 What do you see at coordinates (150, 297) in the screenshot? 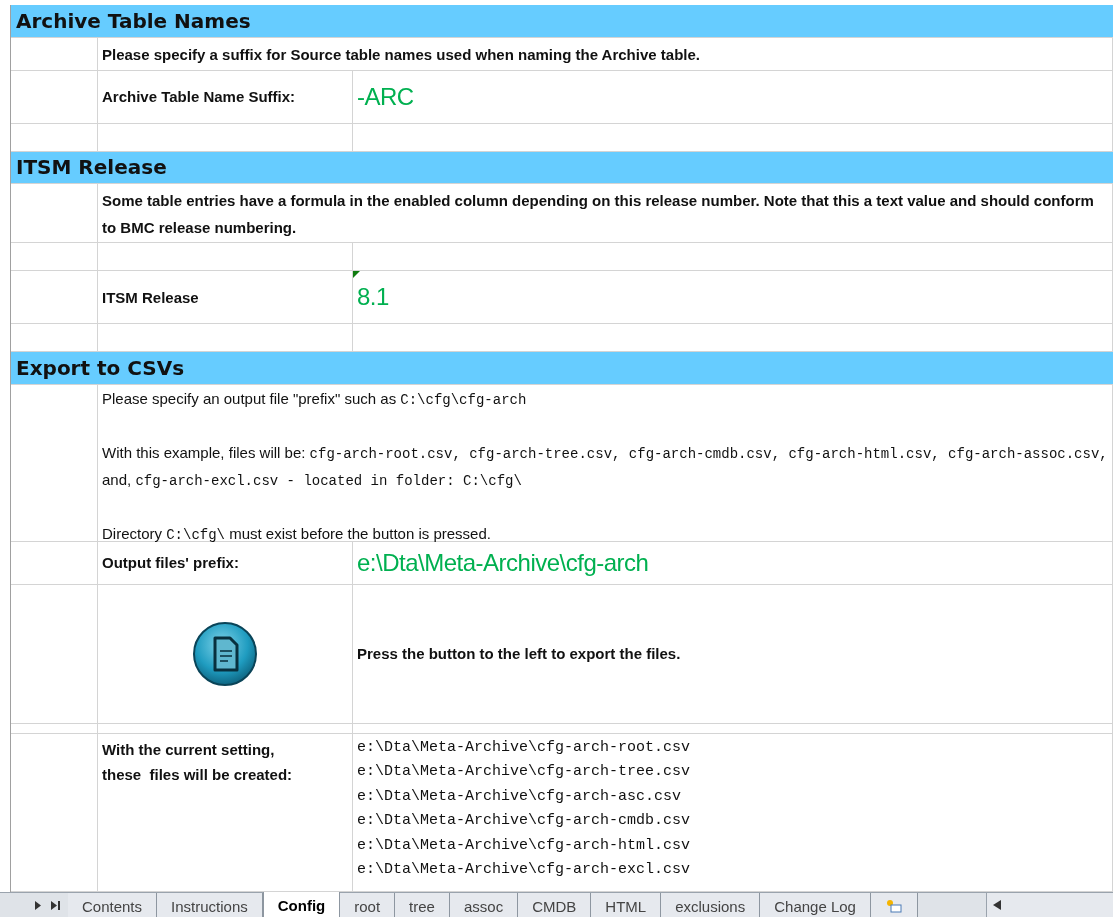
I see `field-label: ITSM Release` at bounding box center [150, 297].